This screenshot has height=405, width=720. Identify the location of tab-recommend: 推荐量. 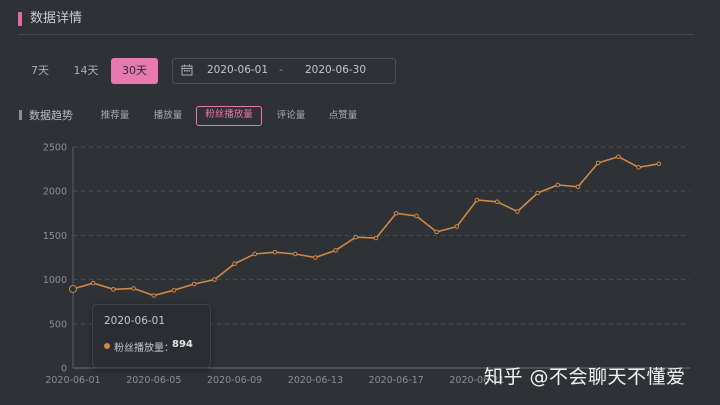
(115, 116).